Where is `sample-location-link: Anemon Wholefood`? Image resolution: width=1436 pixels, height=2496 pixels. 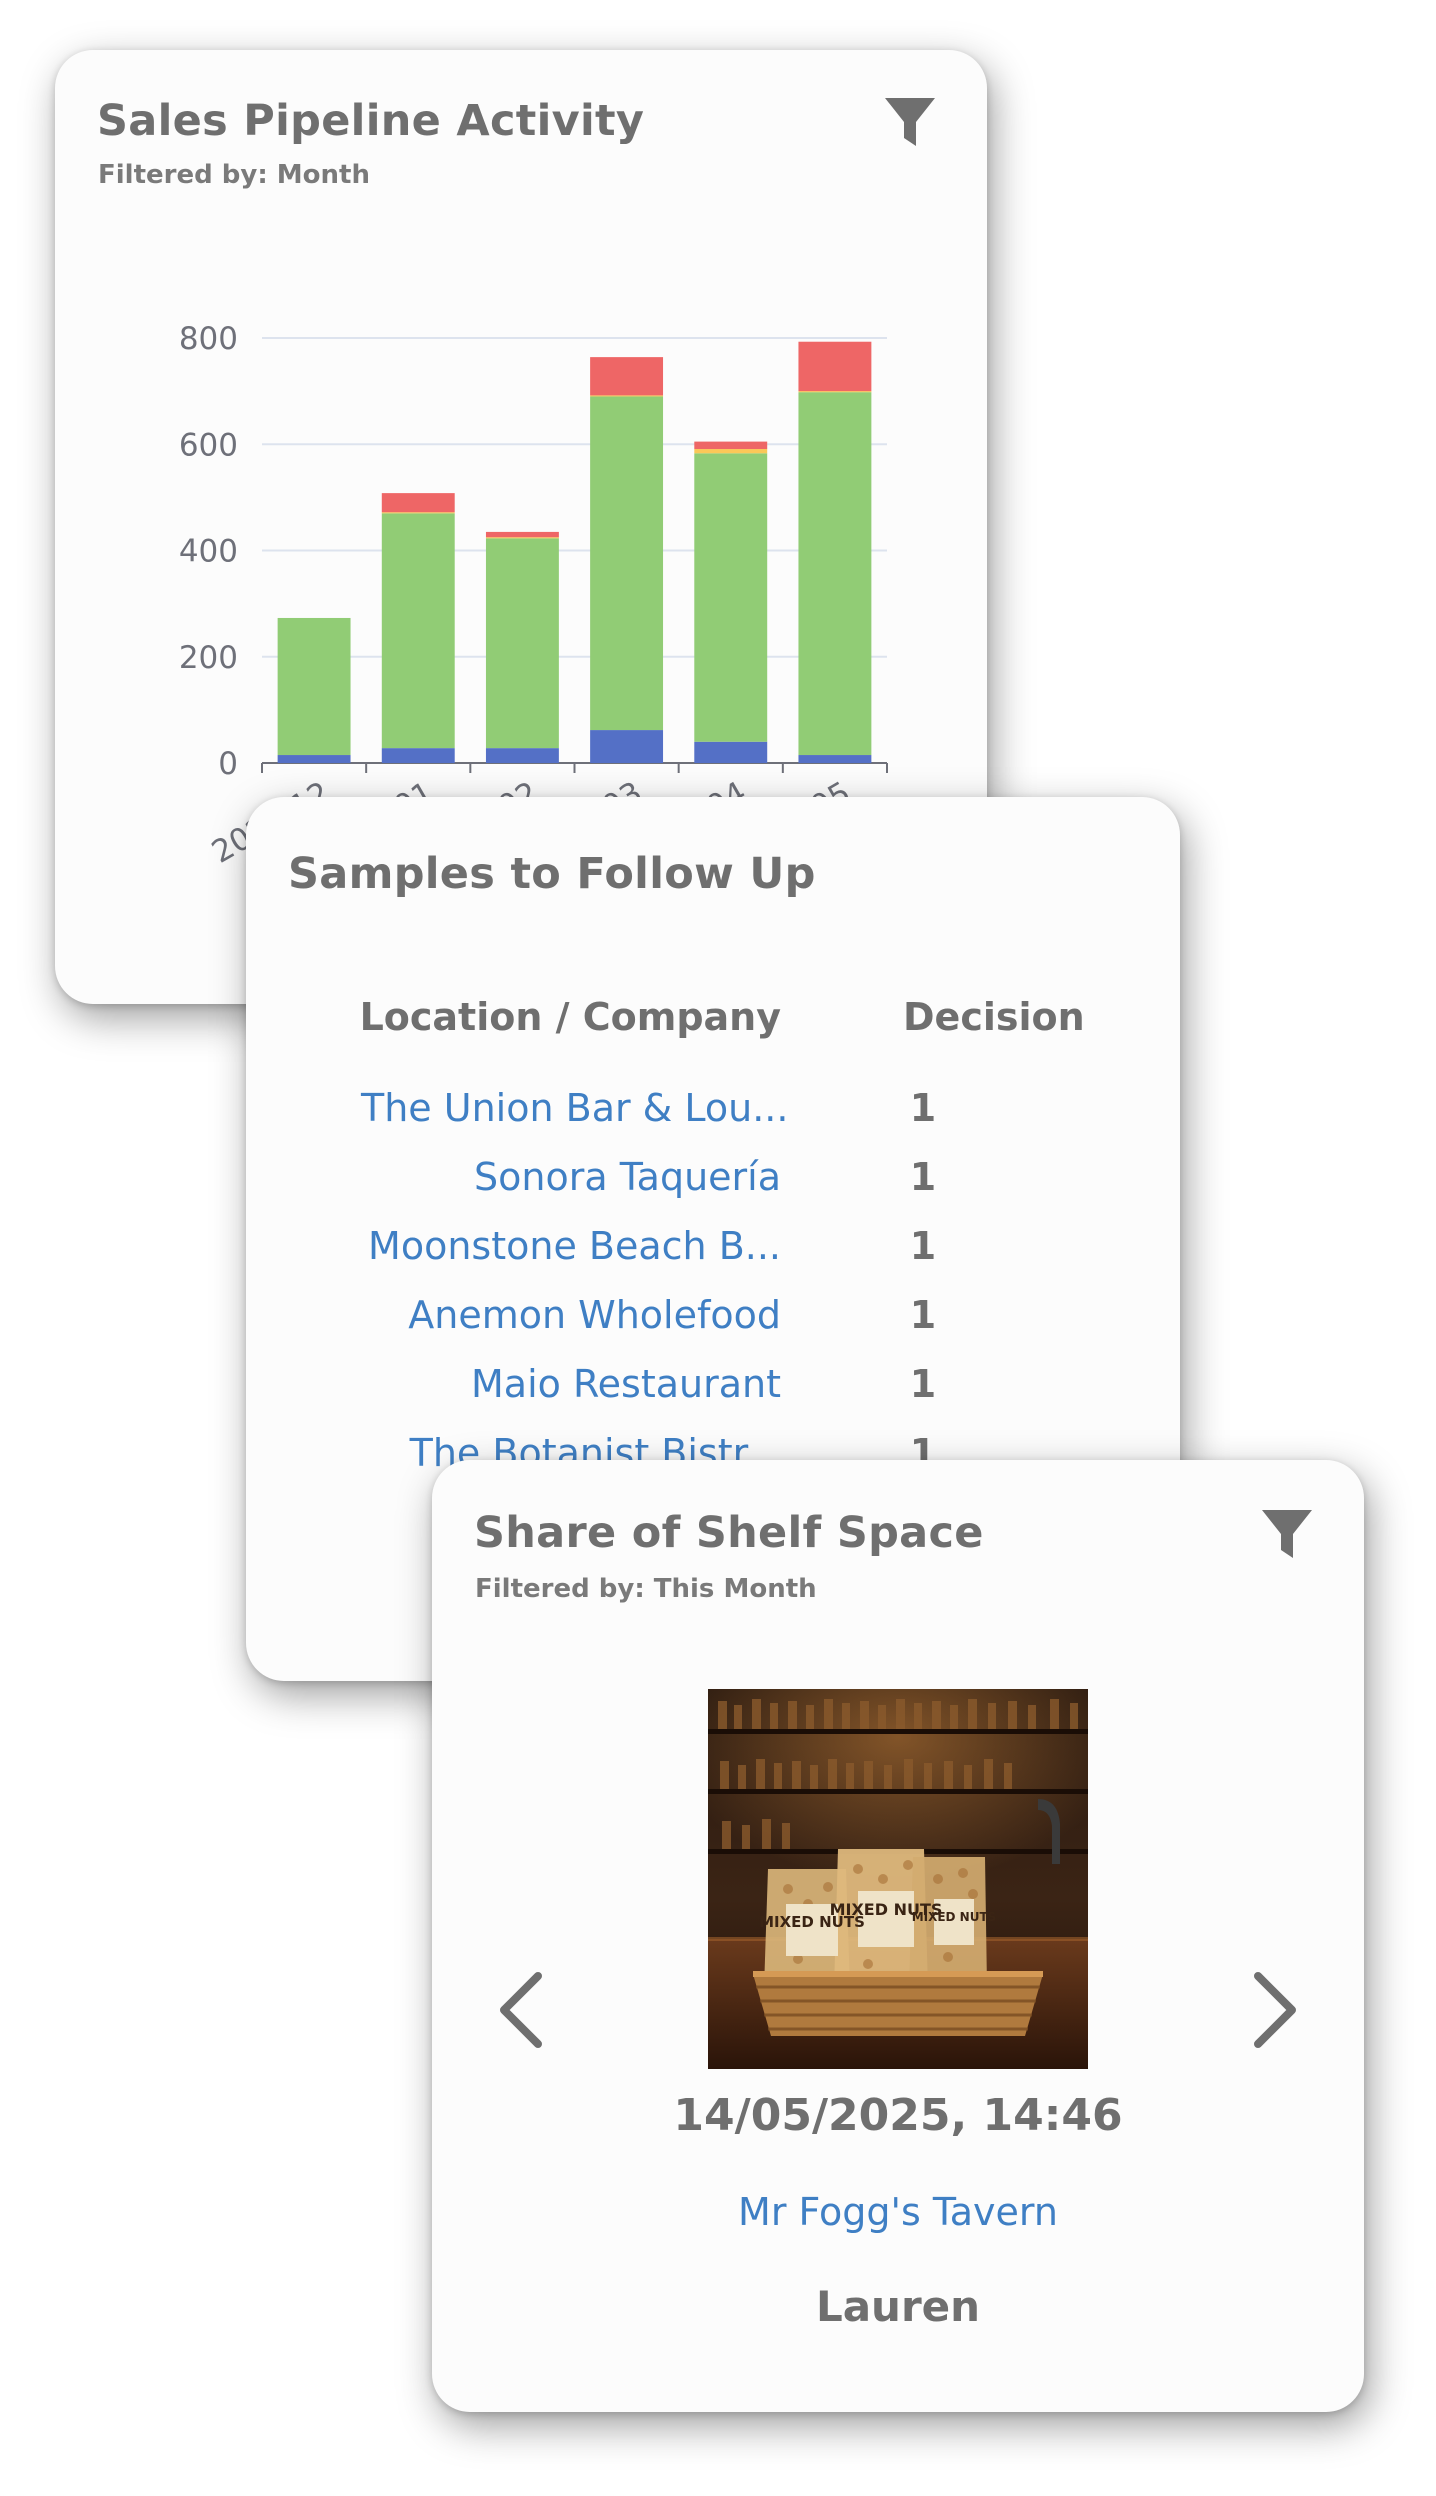 sample-location-link: Anemon Wholefood is located at coordinates (571, 1315).